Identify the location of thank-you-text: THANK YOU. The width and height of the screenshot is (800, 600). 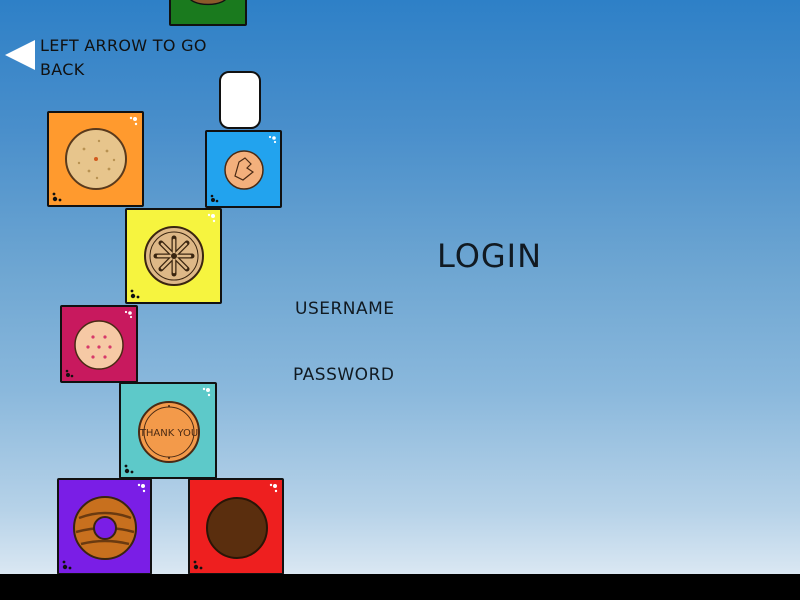
(168, 433).